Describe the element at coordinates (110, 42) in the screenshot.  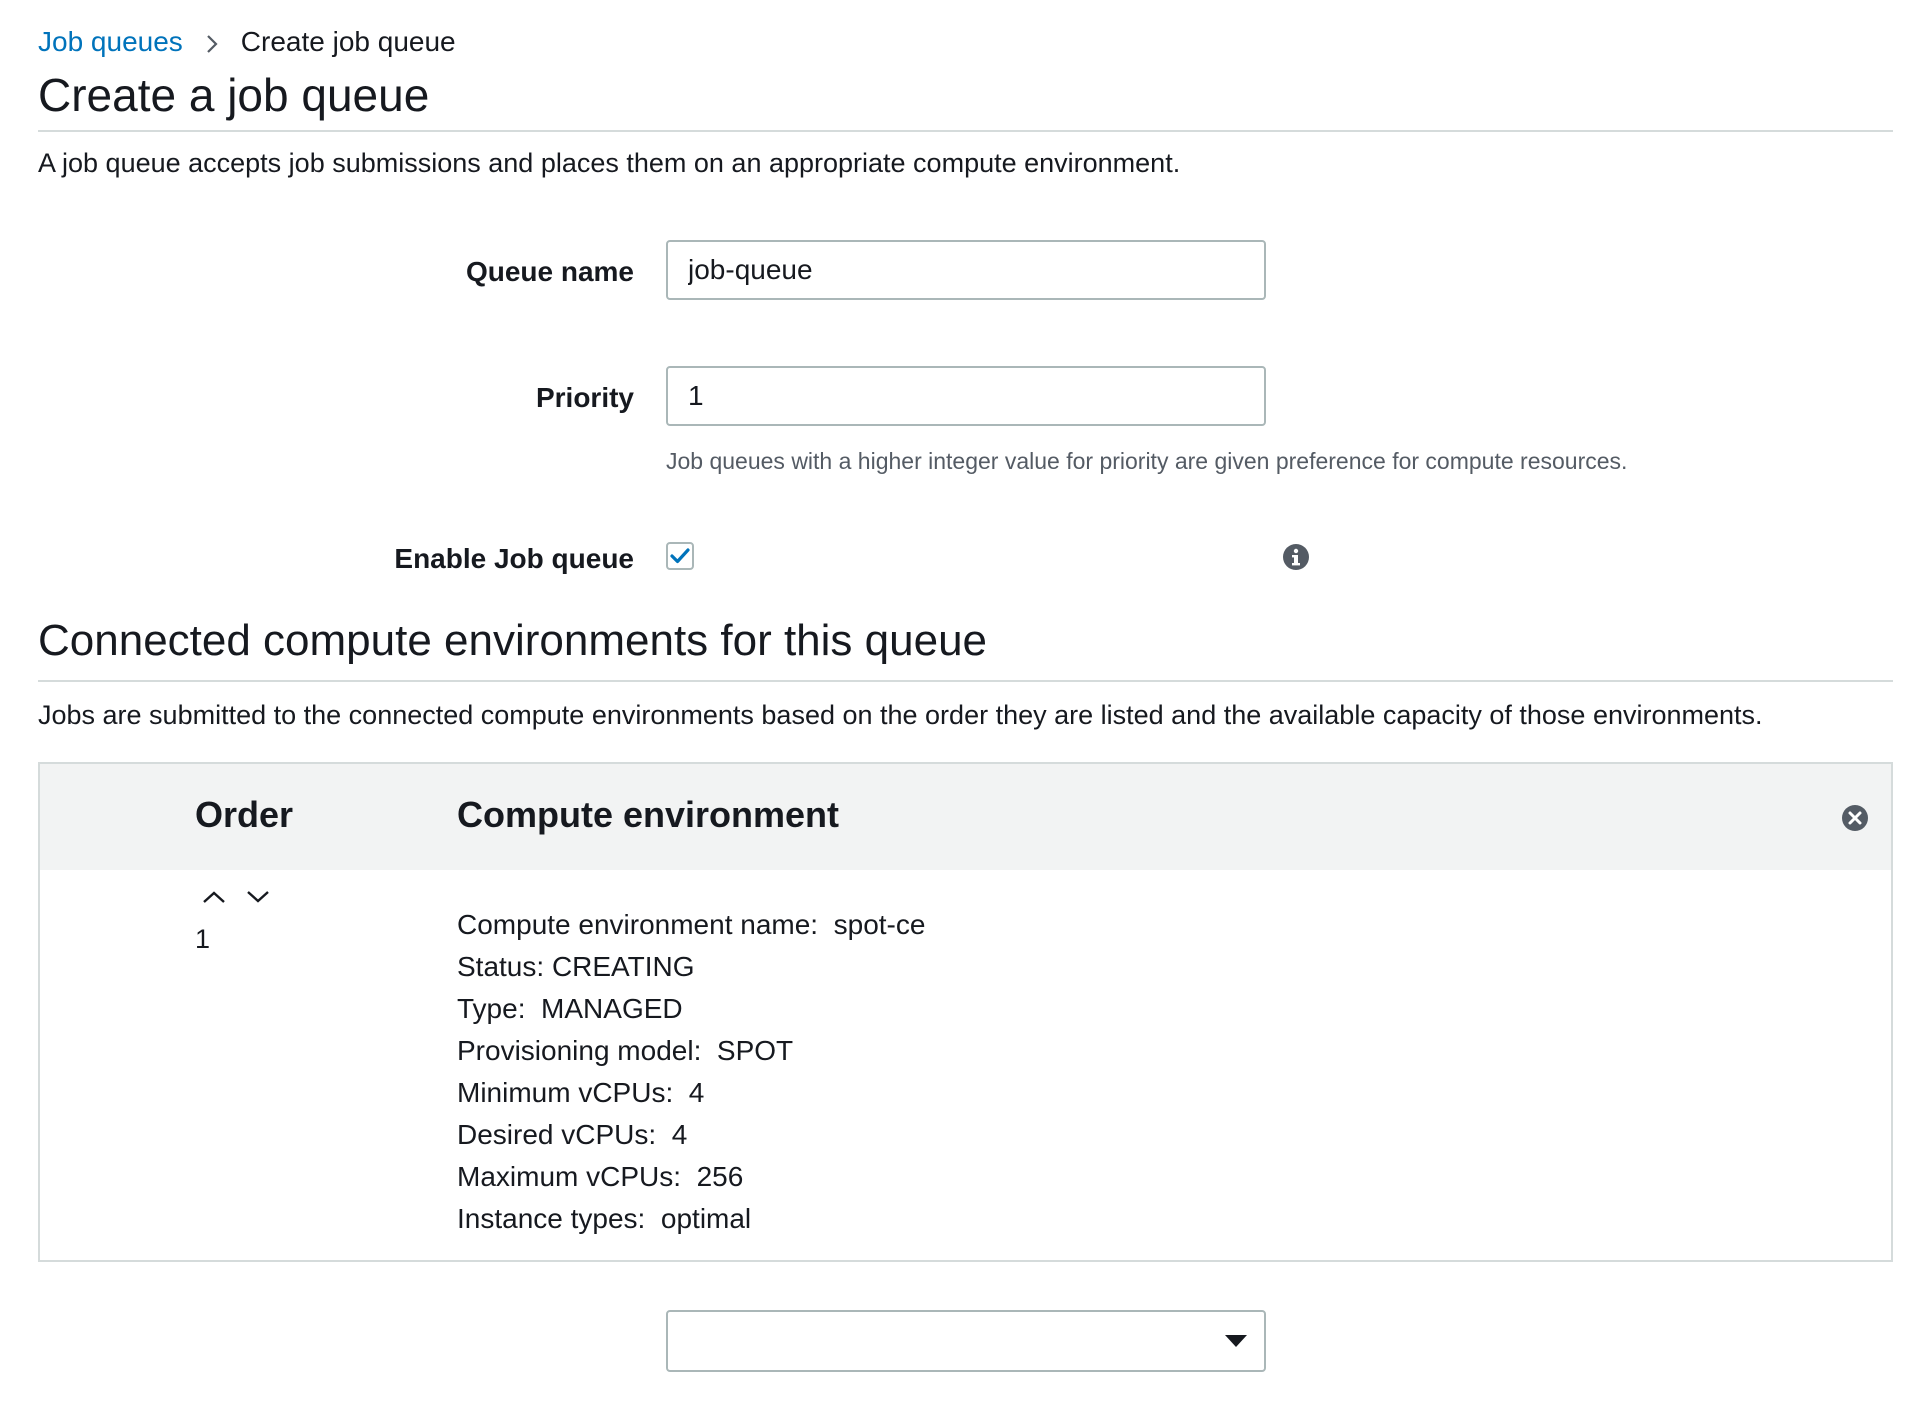
I see `breadcrumb-link-job-queues: Job queues` at that location.